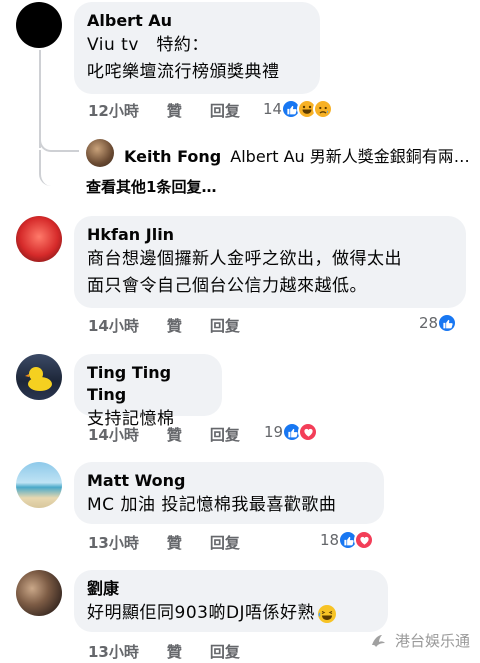 The width and height of the screenshot is (480, 663). Describe the element at coordinates (274, 432) in the screenshot. I see `reaction-count: 19` at that location.